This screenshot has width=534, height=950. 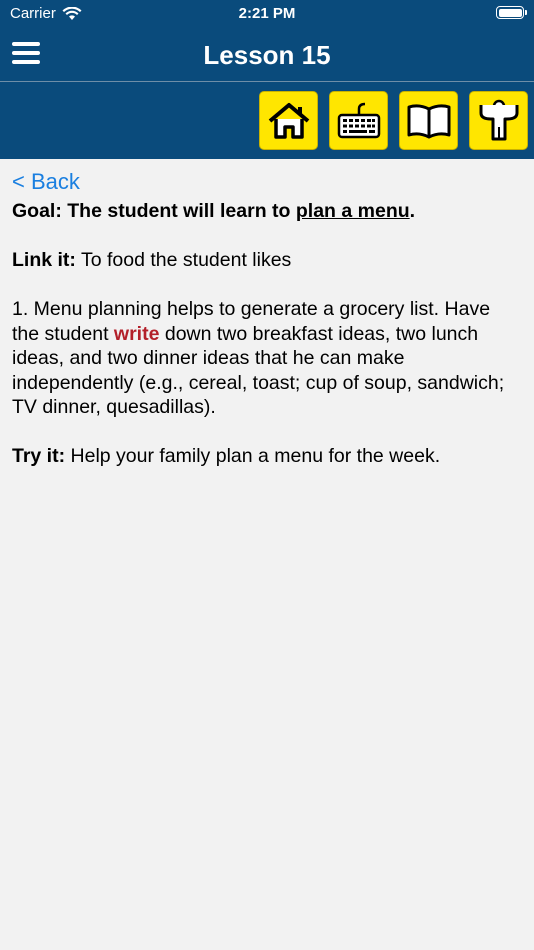 I want to click on keyboard-button, so click(x=358, y=120).